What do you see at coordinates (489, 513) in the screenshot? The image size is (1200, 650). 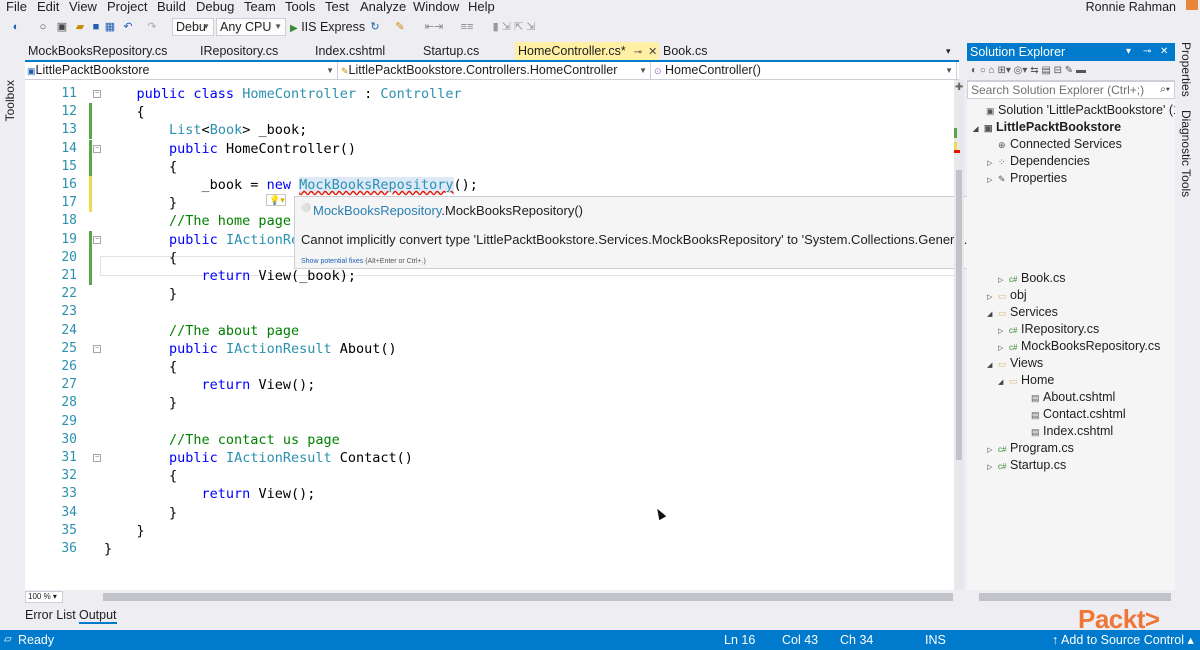 I see `code-line: 34 }` at bounding box center [489, 513].